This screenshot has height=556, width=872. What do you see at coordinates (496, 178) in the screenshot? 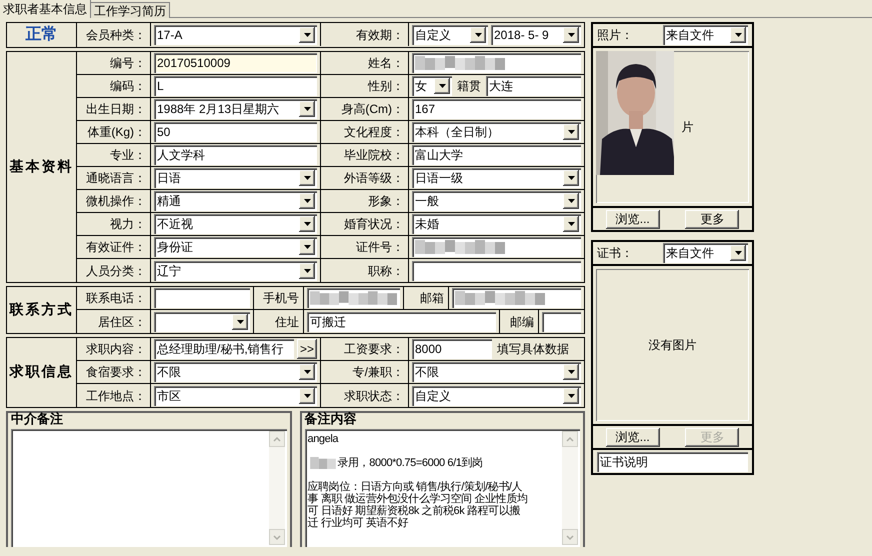
I see `dropdown: 日语一级` at bounding box center [496, 178].